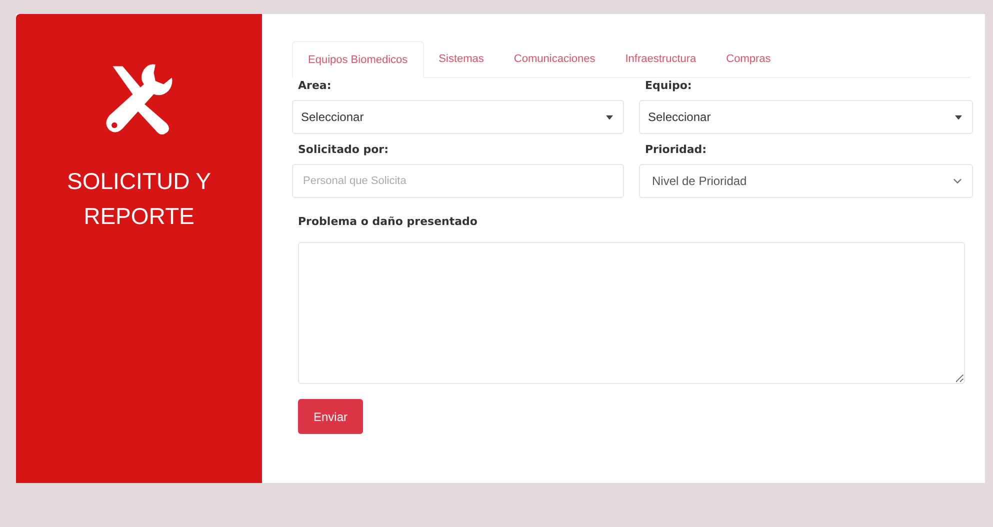 The width and height of the screenshot is (993, 527). Describe the element at coordinates (554, 59) in the screenshot. I see `tab: Comunicaciones` at that location.